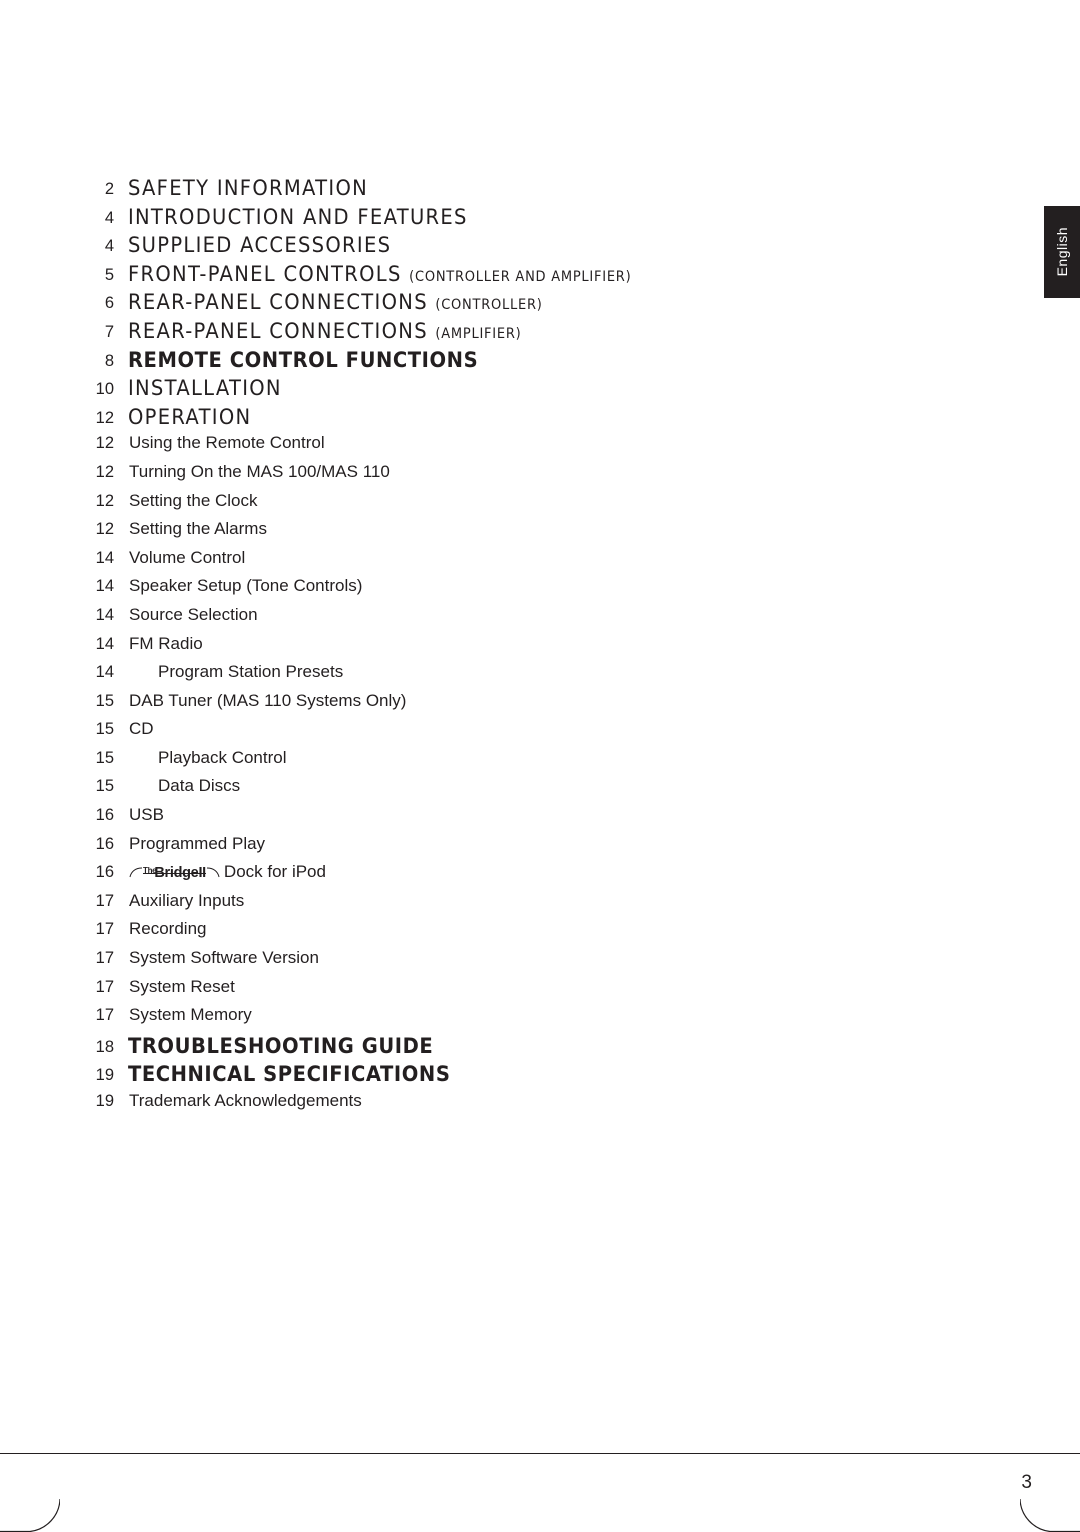 This screenshot has width=1080, height=1532. I want to click on toc-row: 4 SUPPLIED ACCESSORIES, so click(458, 247).